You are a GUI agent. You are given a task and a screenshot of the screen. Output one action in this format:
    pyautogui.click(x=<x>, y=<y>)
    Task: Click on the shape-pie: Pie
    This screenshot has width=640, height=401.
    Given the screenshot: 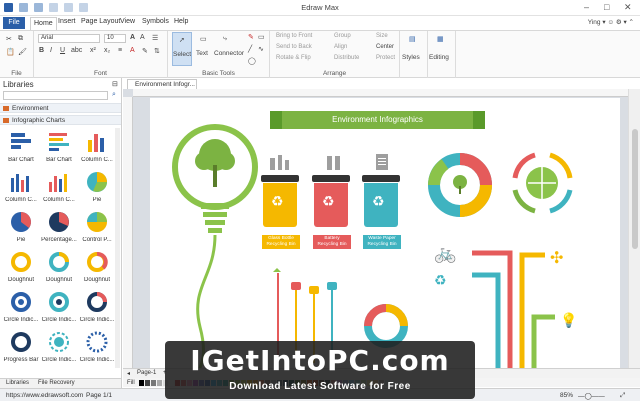 What is the action you would take?
    pyautogui.click(x=97, y=188)
    